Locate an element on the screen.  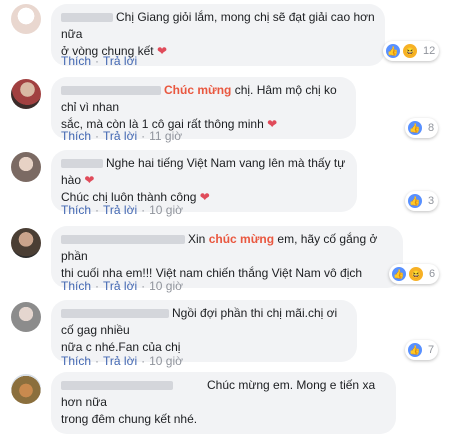
reaction-summary: 👍 😆 12 is located at coordinates (411, 51).